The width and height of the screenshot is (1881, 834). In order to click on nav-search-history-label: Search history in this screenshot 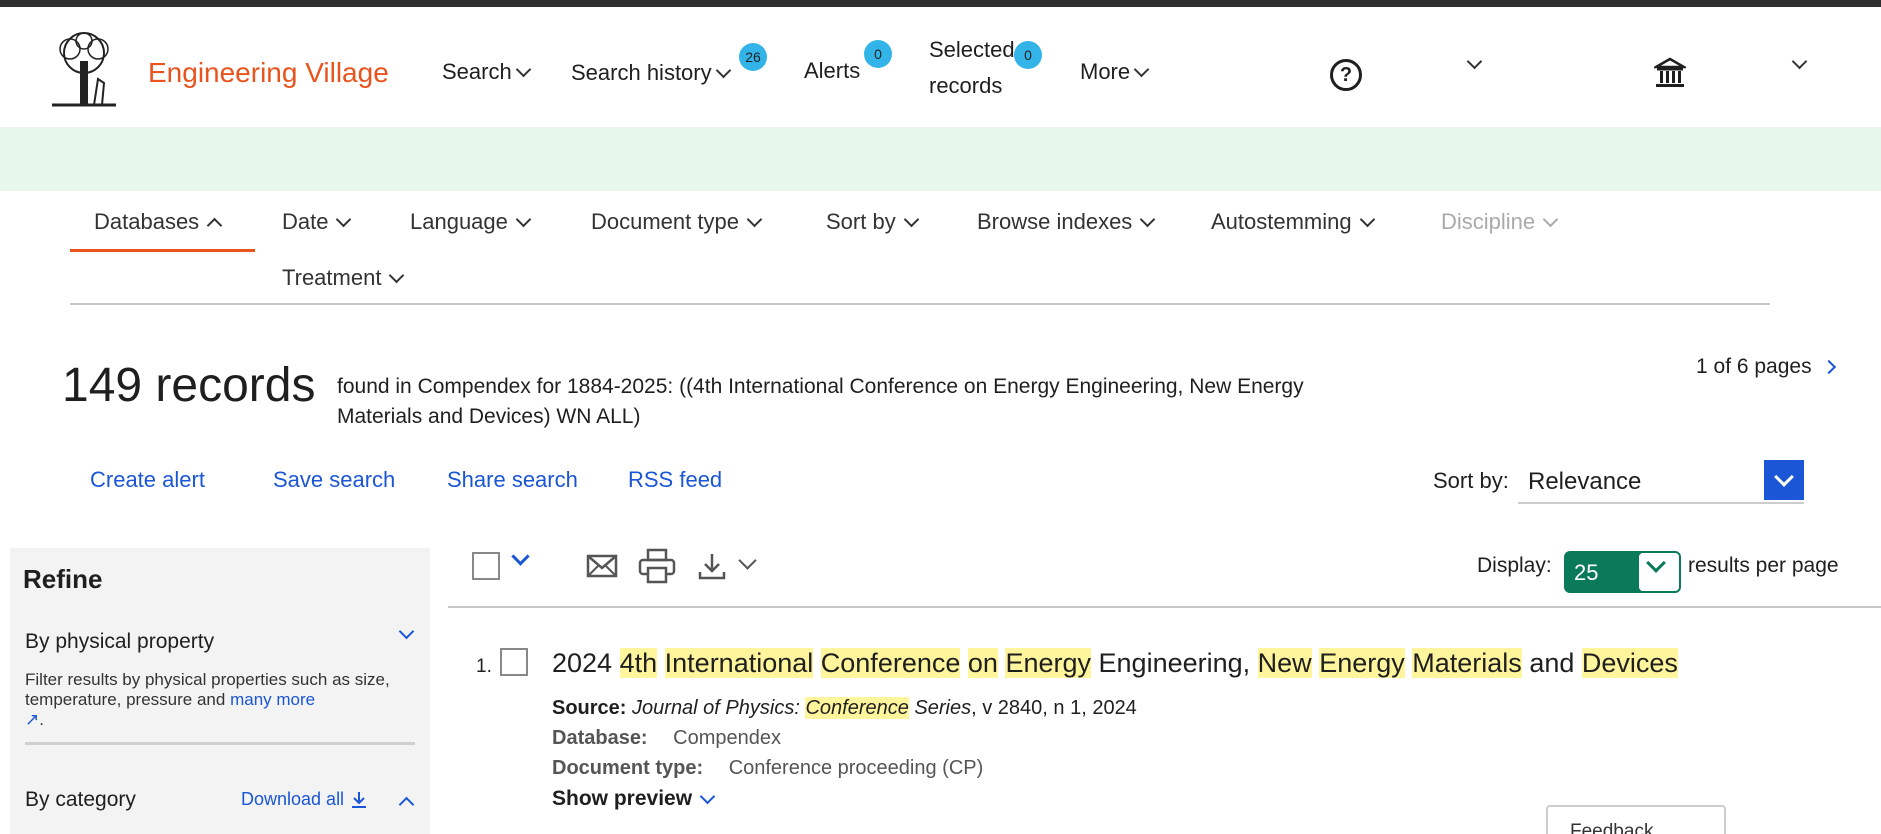, I will do `click(641, 72)`.